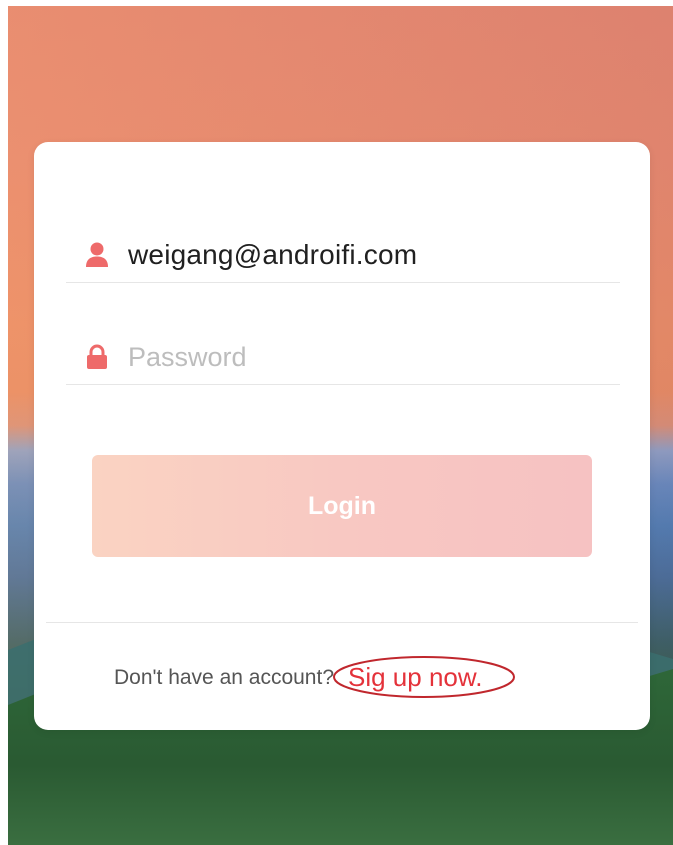 This screenshot has width=673, height=845. I want to click on email-field: weigang@androifi.com, so click(343, 255).